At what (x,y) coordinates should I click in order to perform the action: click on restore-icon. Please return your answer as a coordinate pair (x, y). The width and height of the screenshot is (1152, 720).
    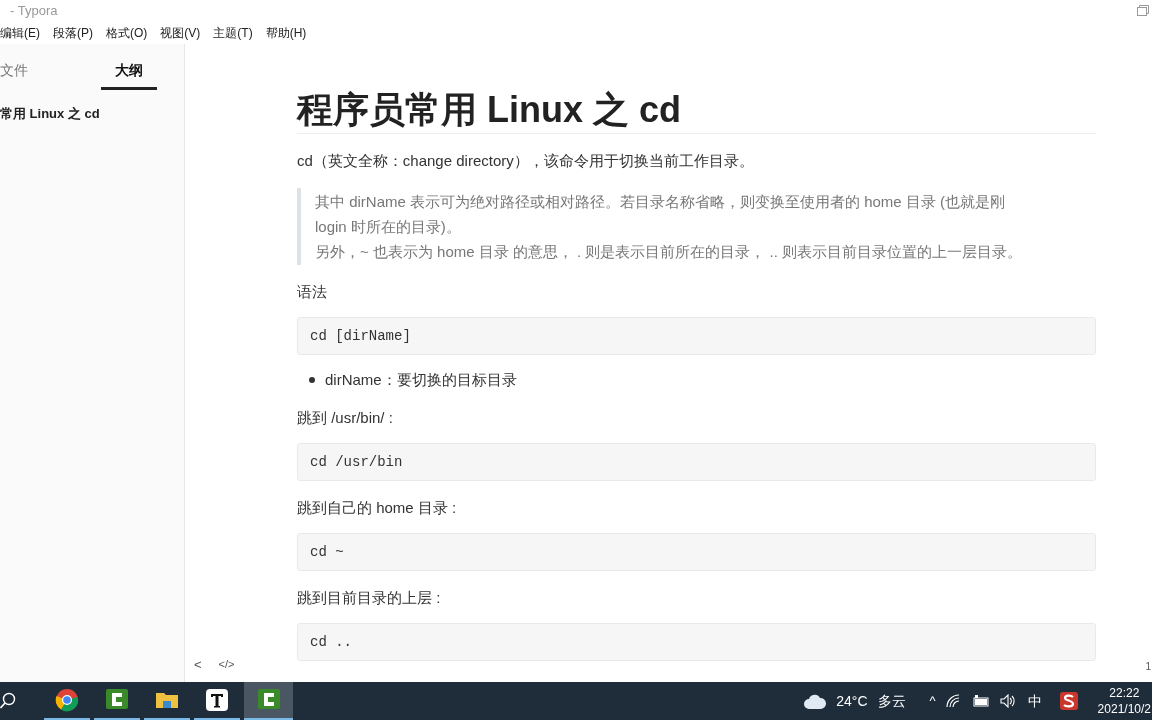
    Looking at the image, I should click on (1143, 10).